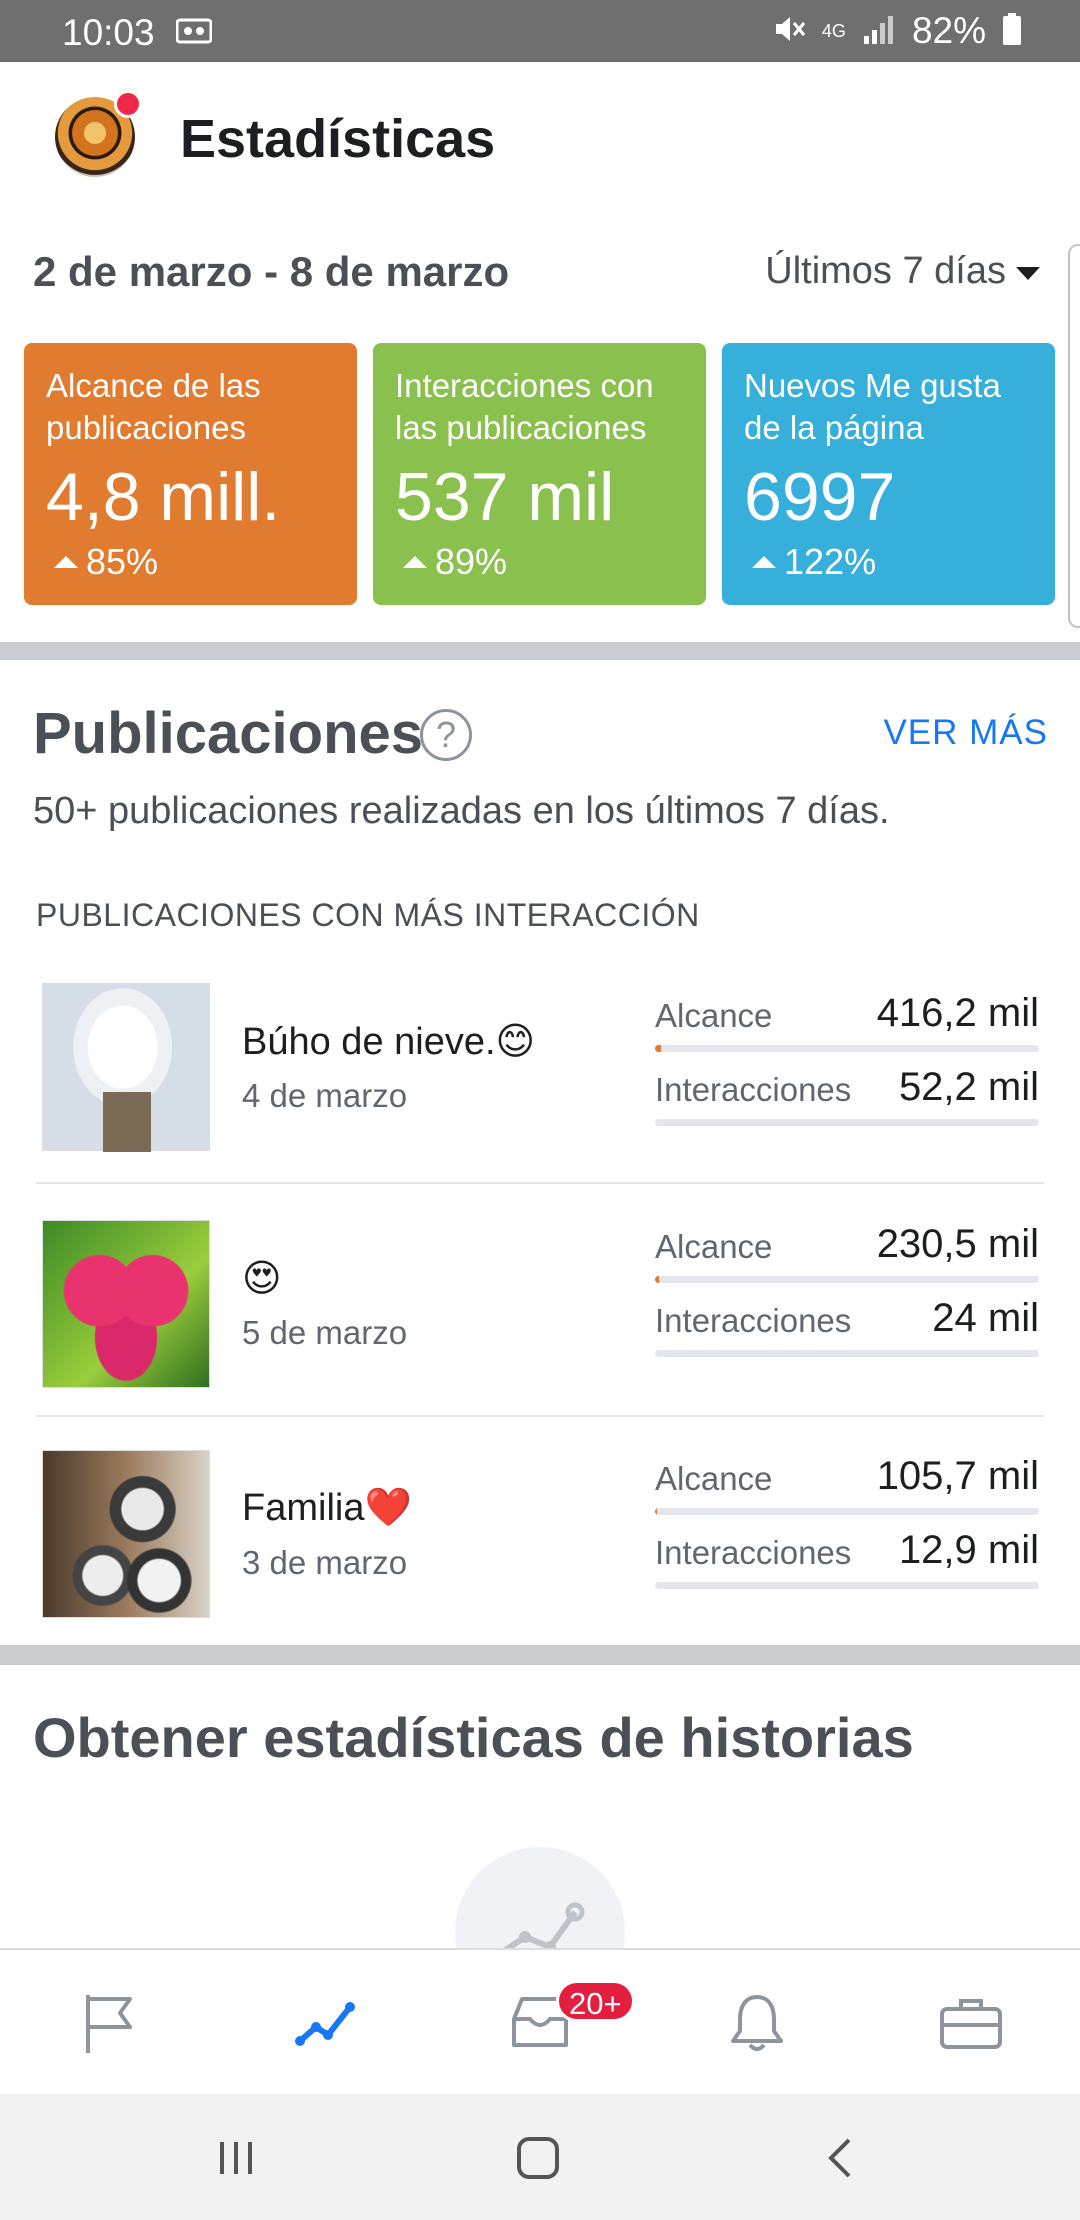 The image size is (1080, 2220). I want to click on card-label: Alcance de las publicaciones, so click(153, 406).